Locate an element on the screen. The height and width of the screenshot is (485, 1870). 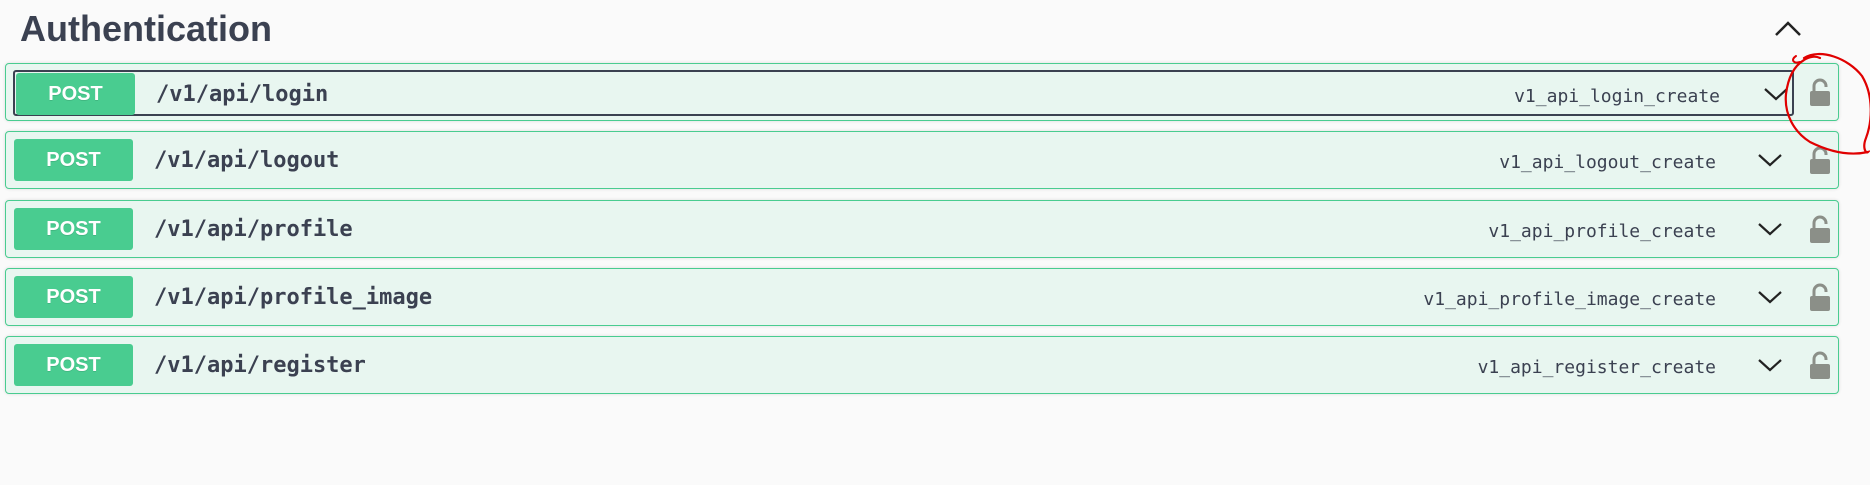
operation-id: v1_api_logout_create is located at coordinates (1607, 162).